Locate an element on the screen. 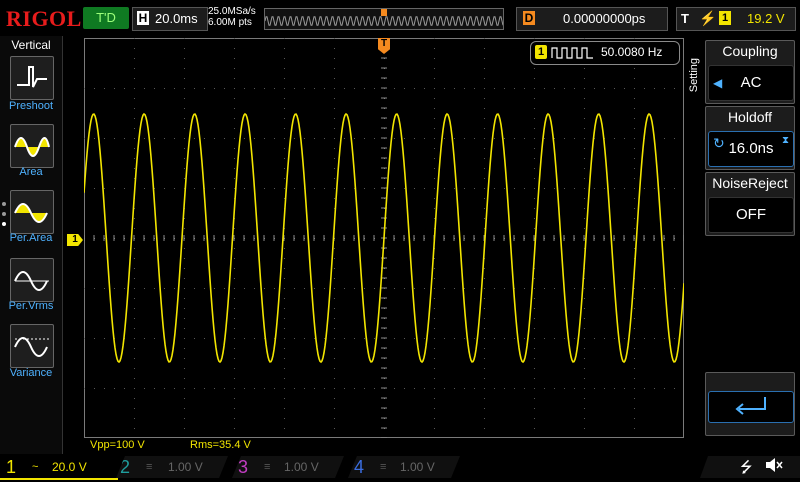 The height and width of the screenshot is (482, 800). setting-side-label: Setting is located at coordinates (694, 75).